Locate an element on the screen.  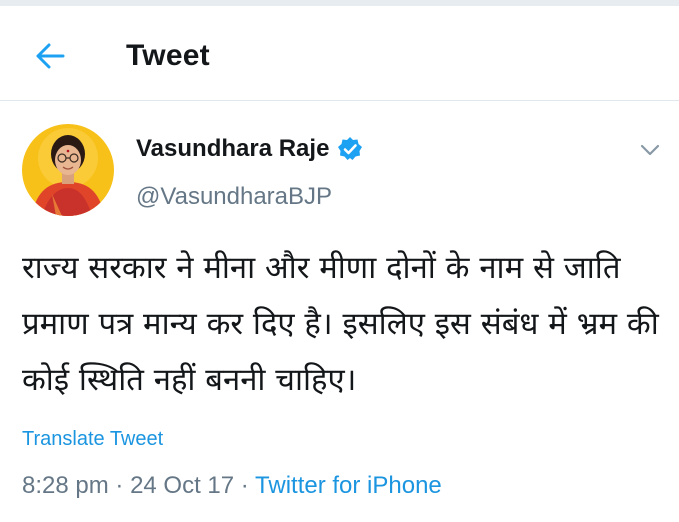
translate-tweet-link: Translate Tweet is located at coordinates (92, 439).